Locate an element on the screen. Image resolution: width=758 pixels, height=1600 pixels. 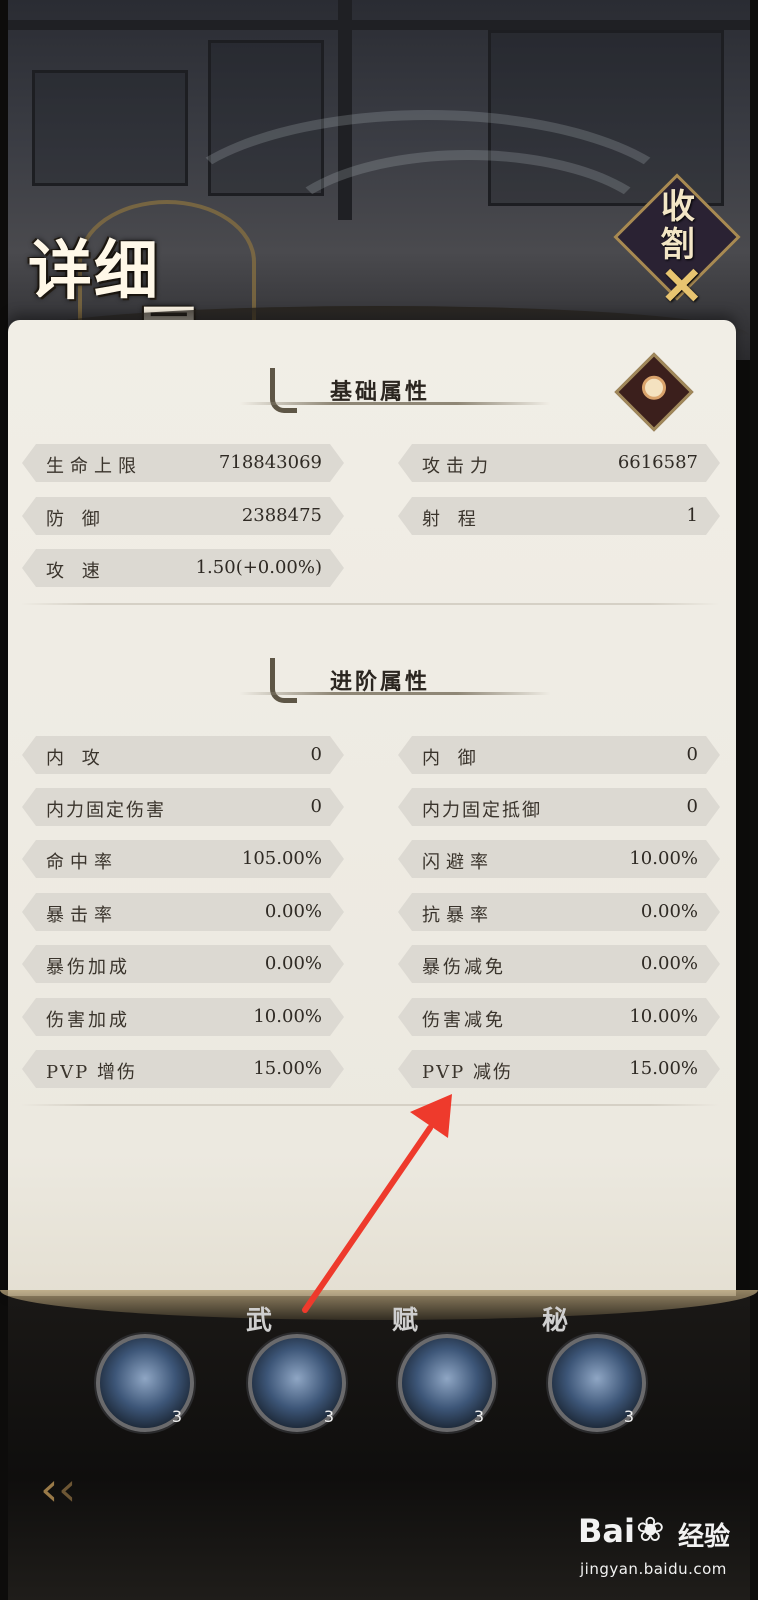
watermark-jingyan: 经验 is located at coordinates (704, 1537).